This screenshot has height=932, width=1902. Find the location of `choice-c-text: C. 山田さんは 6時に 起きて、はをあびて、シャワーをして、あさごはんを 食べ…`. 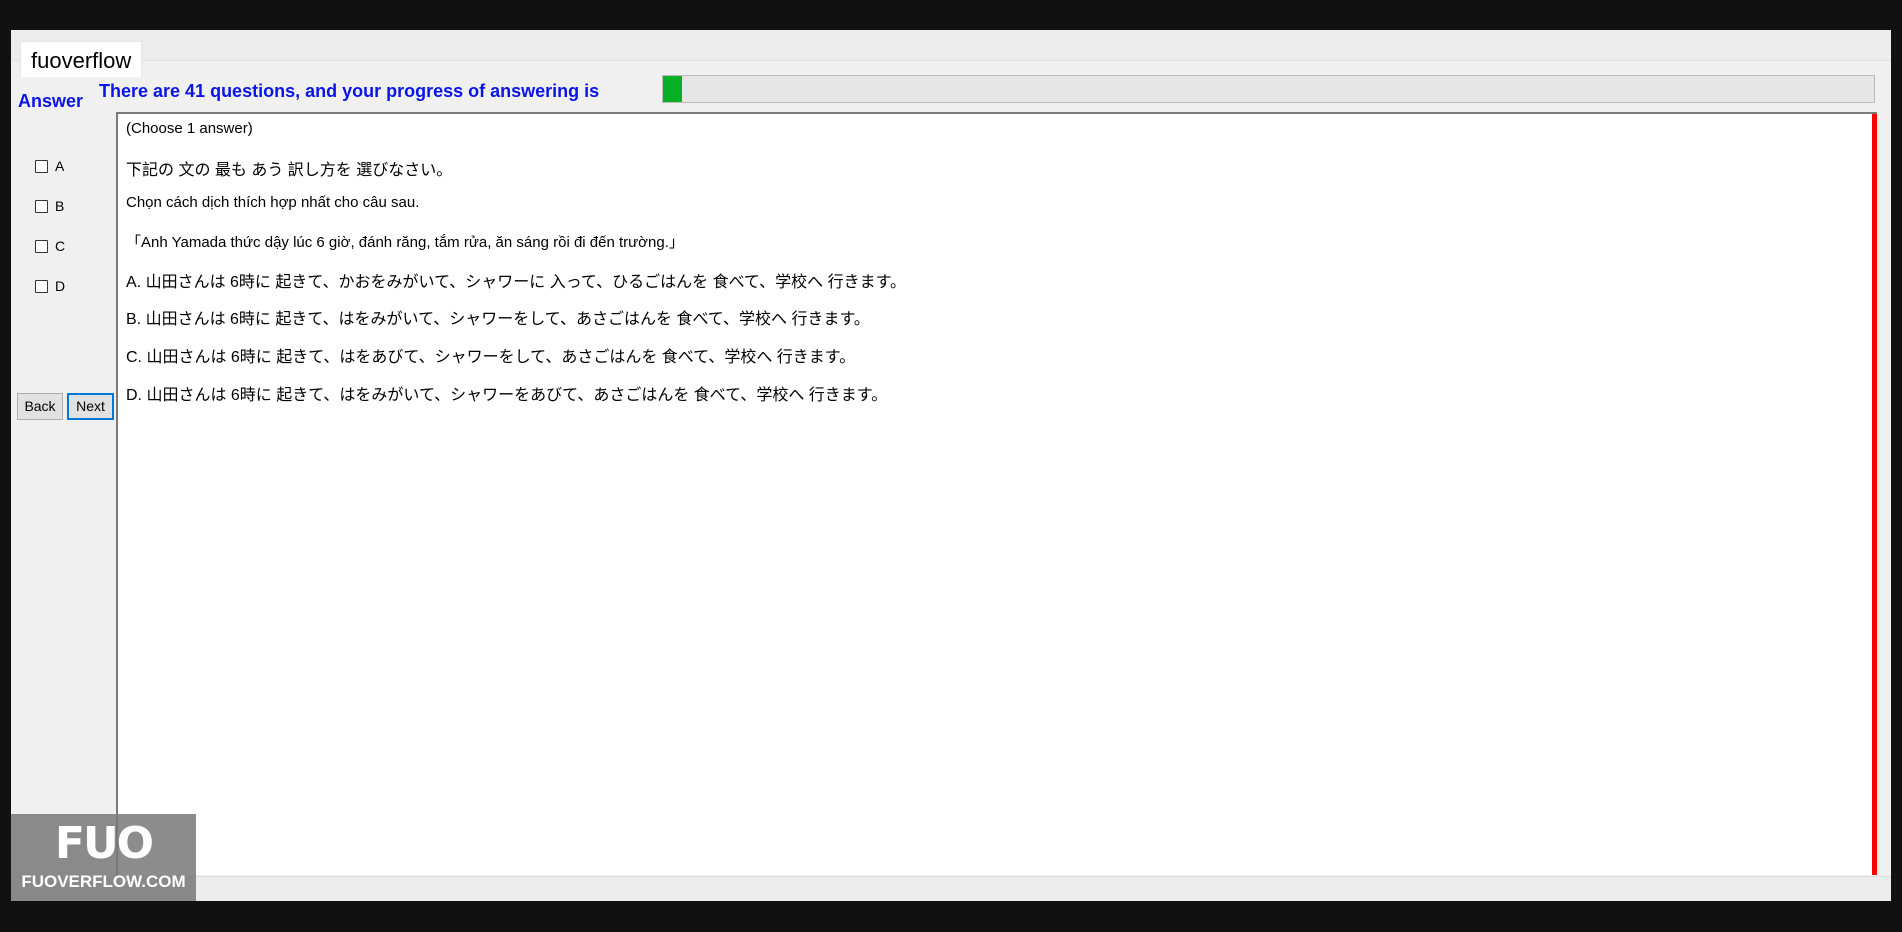

choice-c-text: C. 山田さんは 6時に 起きて、はをあびて、シャワーをして、あさごはんを 食べ… is located at coordinates (491, 357).